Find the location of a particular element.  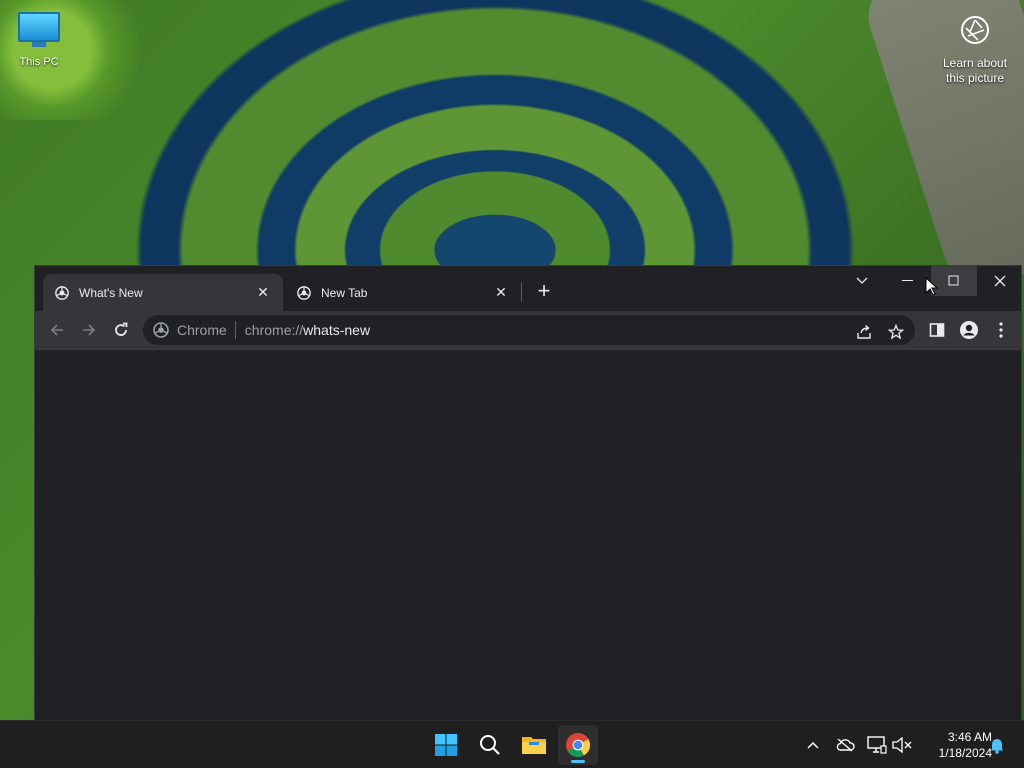

menu-button is located at coordinates (1001, 330).